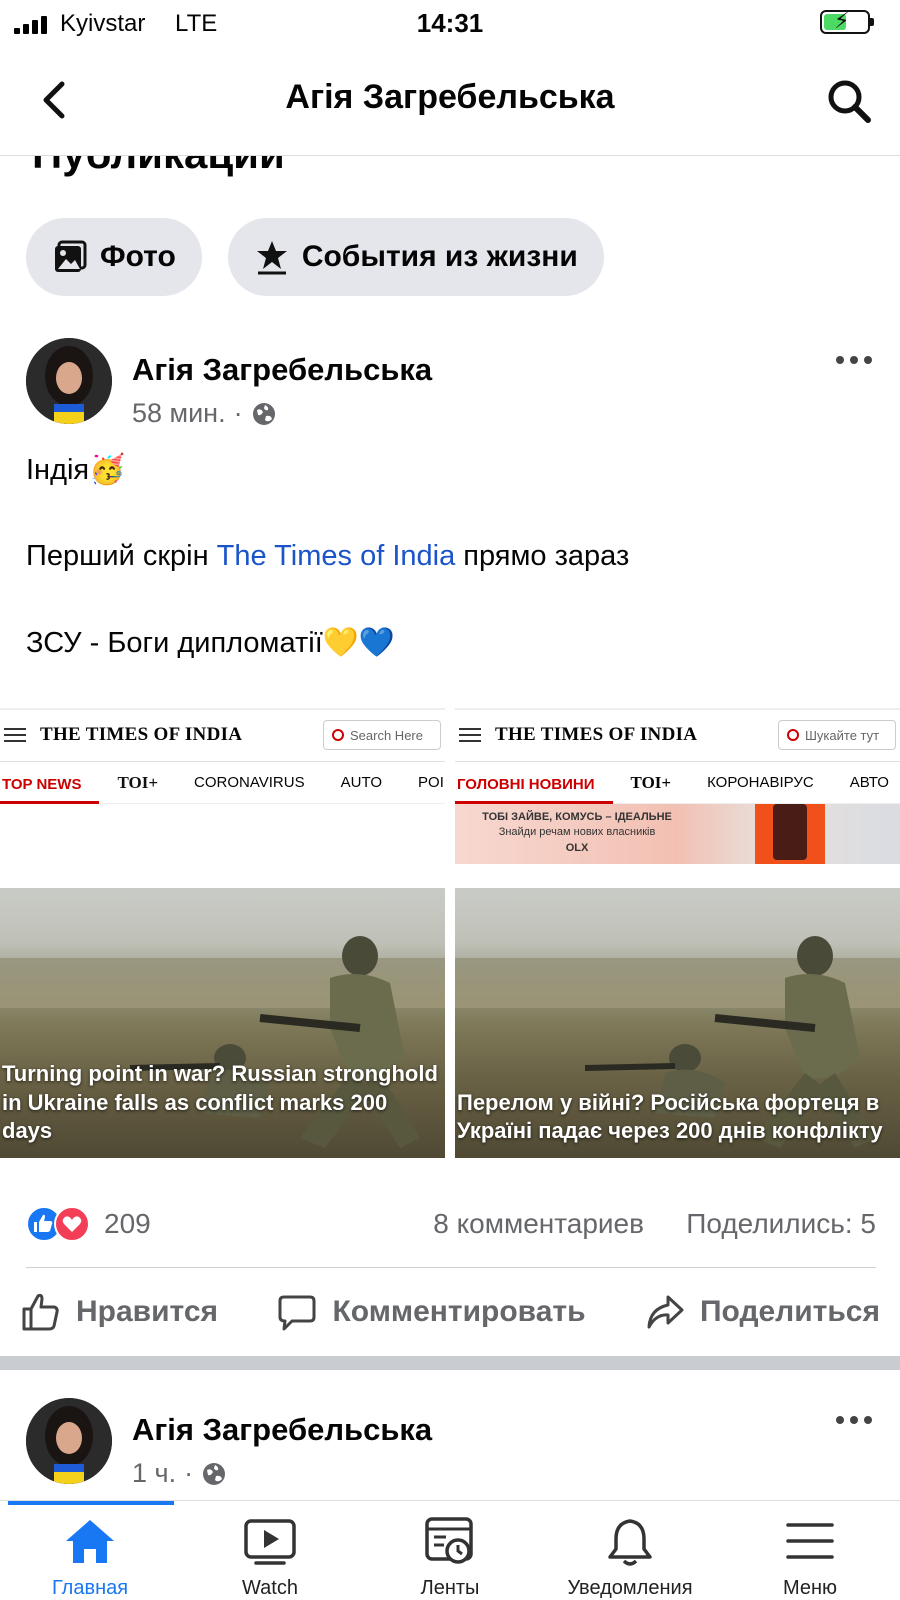 This screenshot has width=900, height=1600. What do you see at coordinates (297, 1313) in the screenshot?
I see `comment-icon` at bounding box center [297, 1313].